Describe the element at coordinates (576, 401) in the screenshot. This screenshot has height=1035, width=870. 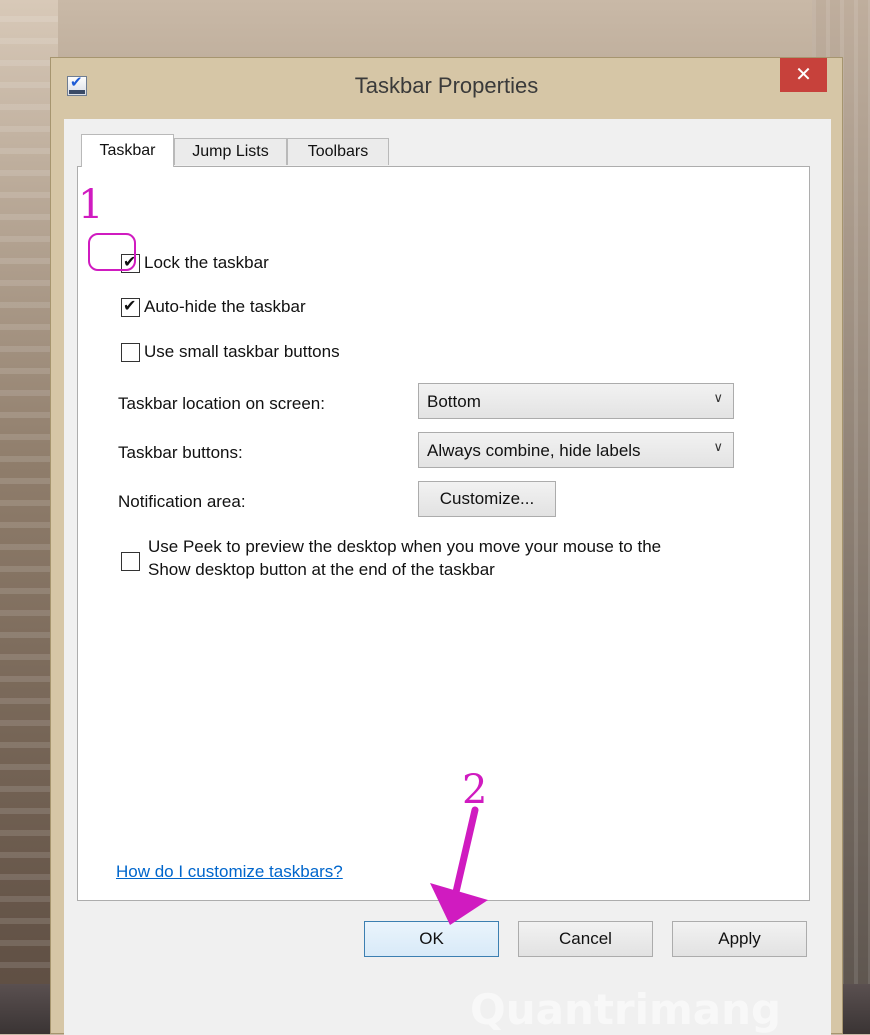
I see `location-dropdown: Bottom ∨` at that location.